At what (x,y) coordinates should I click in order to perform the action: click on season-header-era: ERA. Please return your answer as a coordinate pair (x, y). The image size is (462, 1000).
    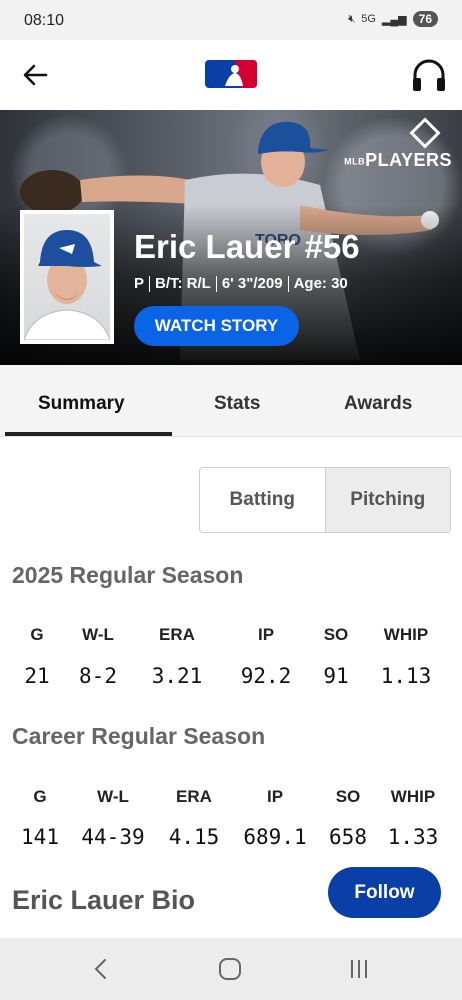
    Looking at the image, I should click on (177, 634).